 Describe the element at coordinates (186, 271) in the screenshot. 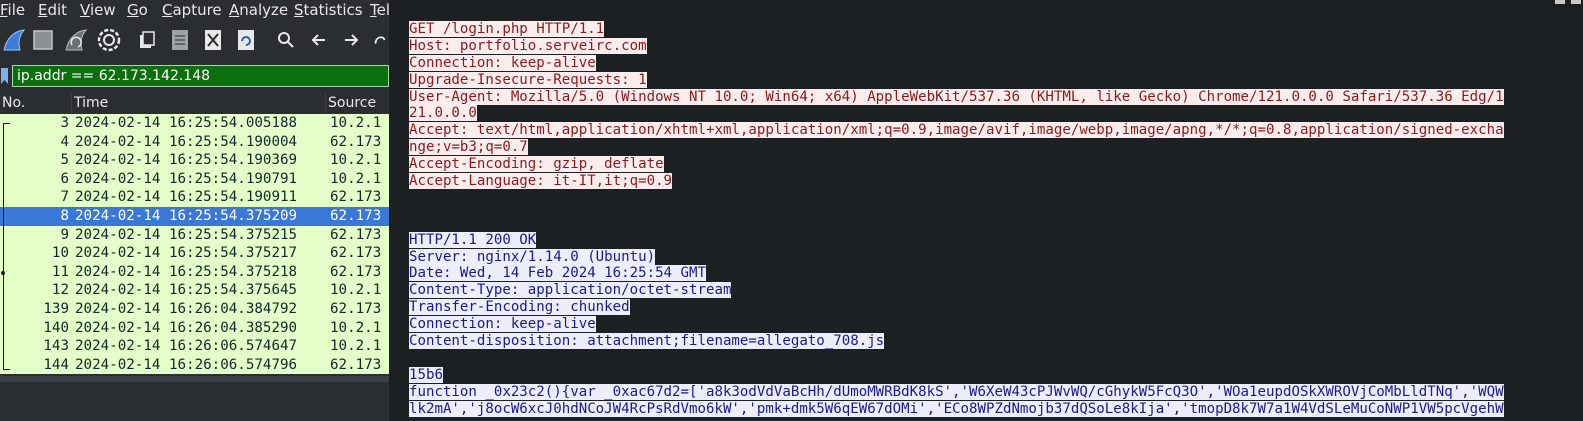

I see `packet-time: 2024-02-14 16:25:54.375218` at that location.